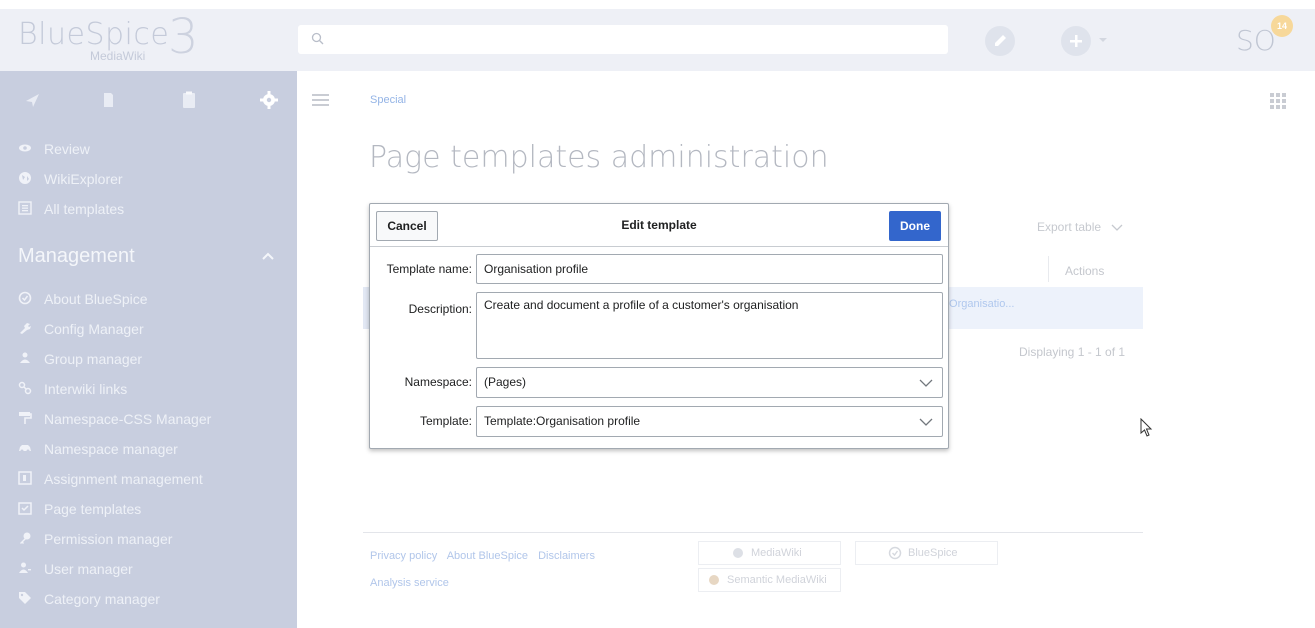 The height and width of the screenshot is (628, 1315). Describe the element at coordinates (714, 580) in the screenshot. I see `semantic-mediawiki-icon` at that location.